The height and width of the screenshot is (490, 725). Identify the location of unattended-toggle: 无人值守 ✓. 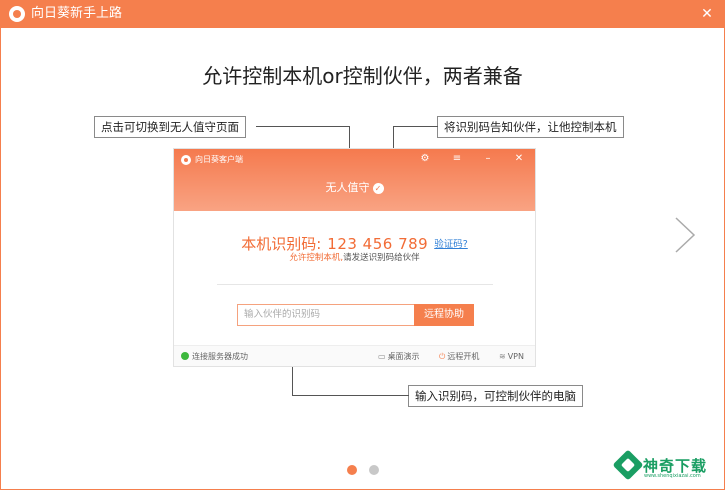
(354, 188).